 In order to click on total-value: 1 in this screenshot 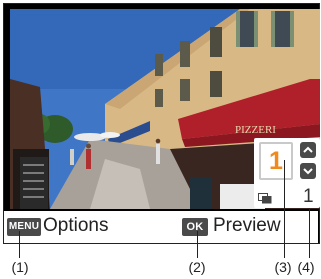, I will do `click(308, 196)`.